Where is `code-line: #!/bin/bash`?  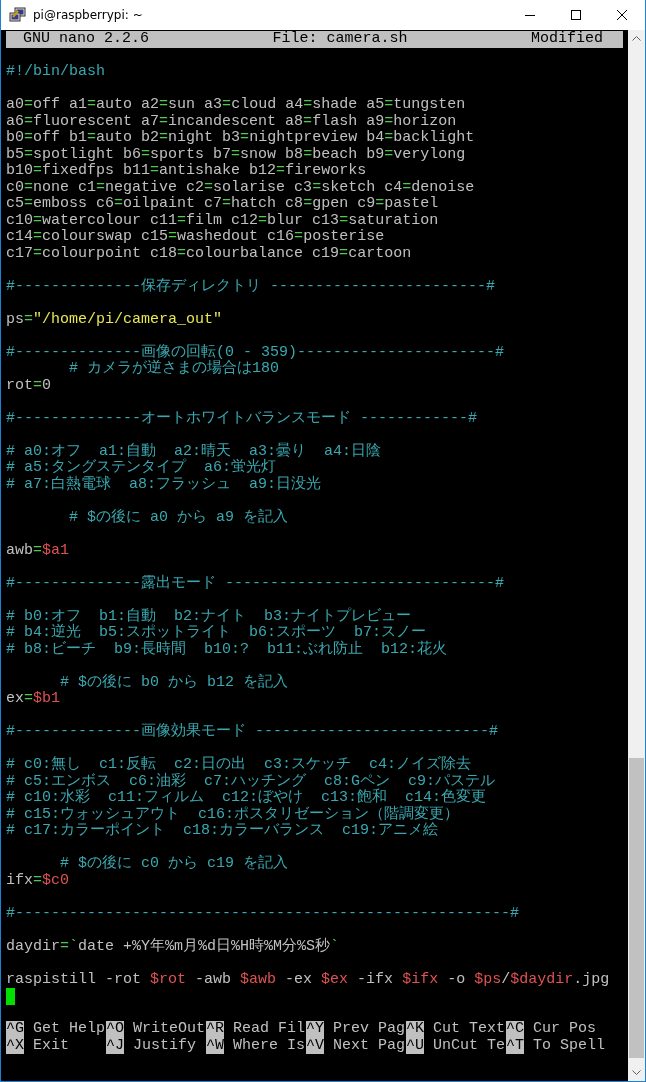
code-line: #!/bin/bash is located at coordinates (56, 71).